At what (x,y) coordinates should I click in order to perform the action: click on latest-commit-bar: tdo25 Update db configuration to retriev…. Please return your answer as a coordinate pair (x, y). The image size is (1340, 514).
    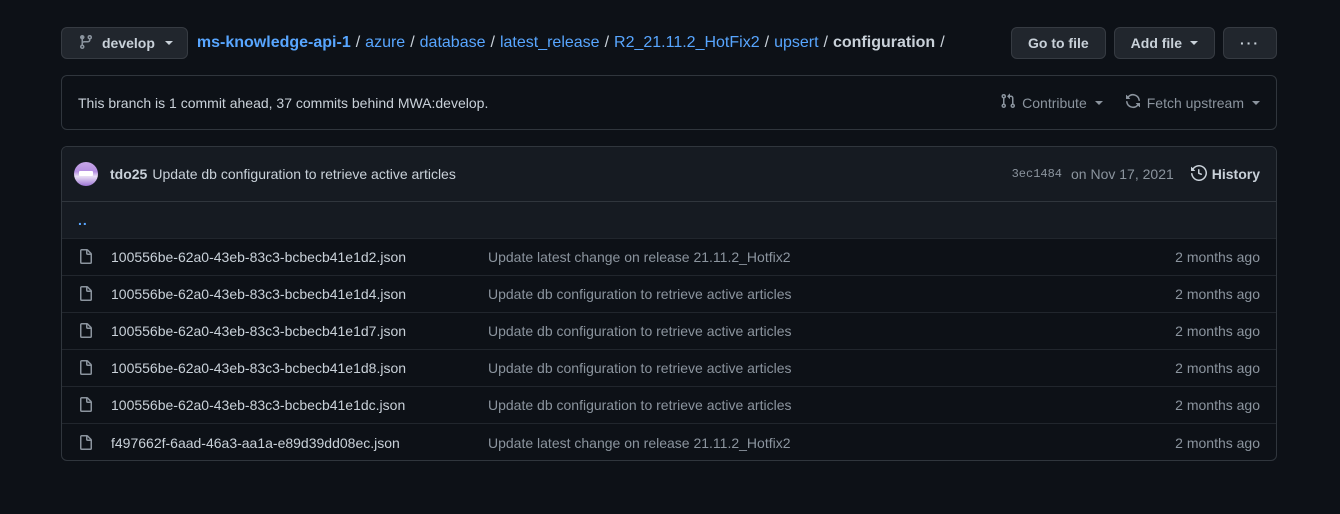
    Looking at the image, I should click on (669, 174).